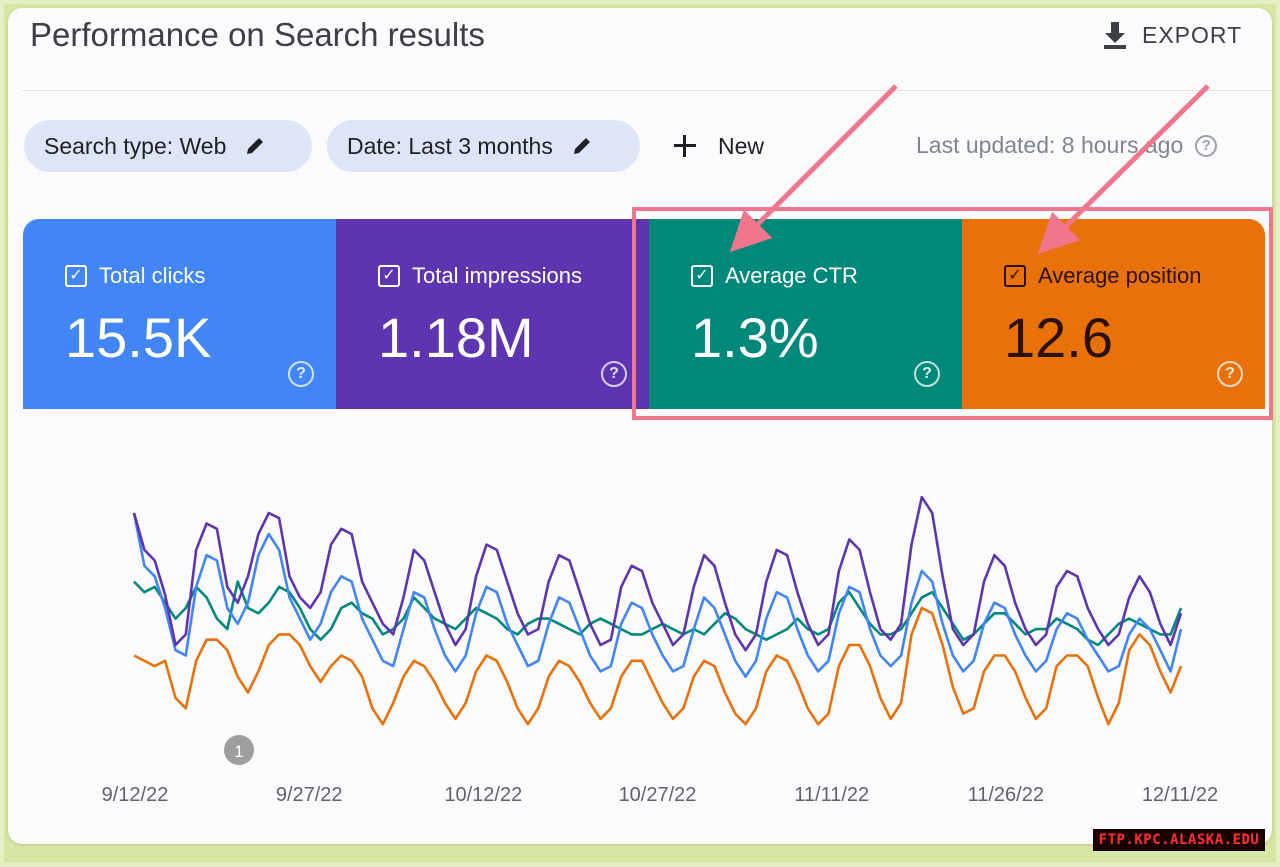 The width and height of the screenshot is (1280, 867). What do you see at coordinates (1115, 35) in the screenshot?
I see `download-icon` at bounding box center [1115, 35].